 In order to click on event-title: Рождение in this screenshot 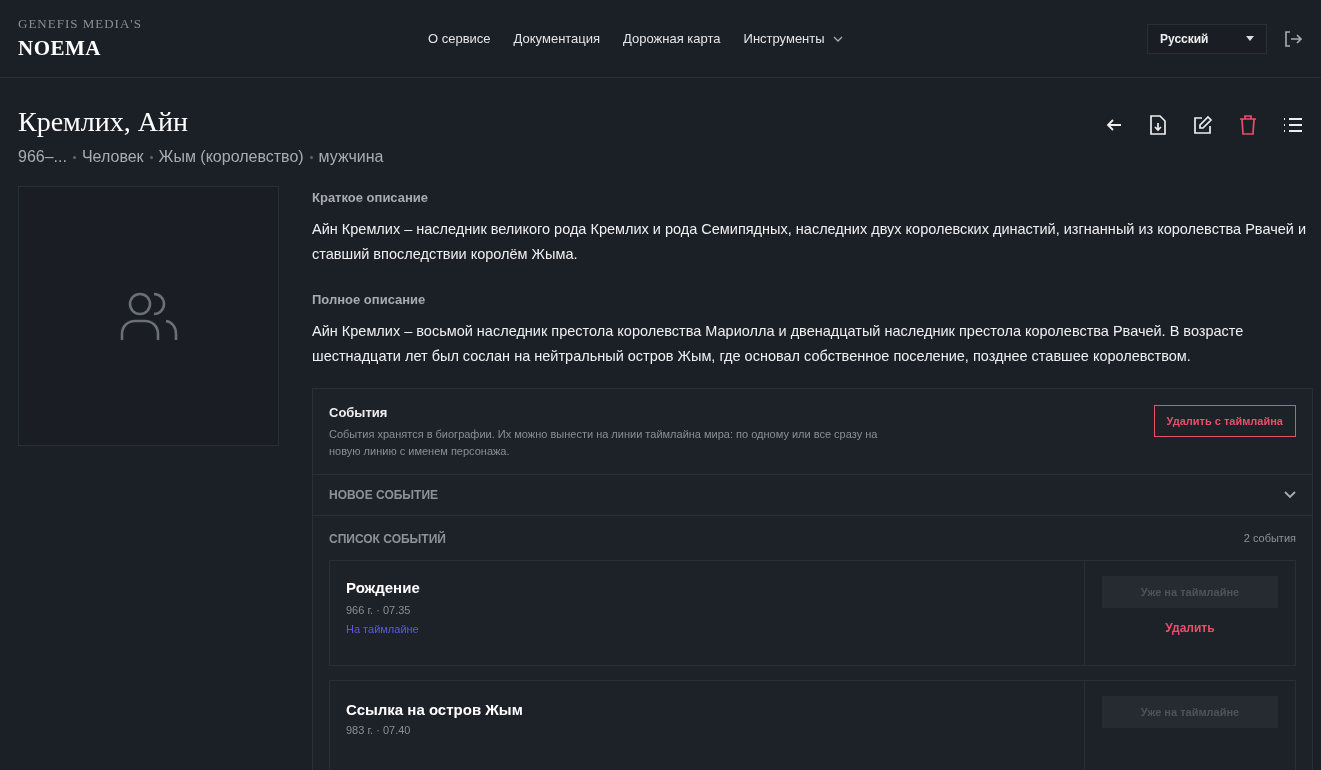, I will do `click(383, 587)`.